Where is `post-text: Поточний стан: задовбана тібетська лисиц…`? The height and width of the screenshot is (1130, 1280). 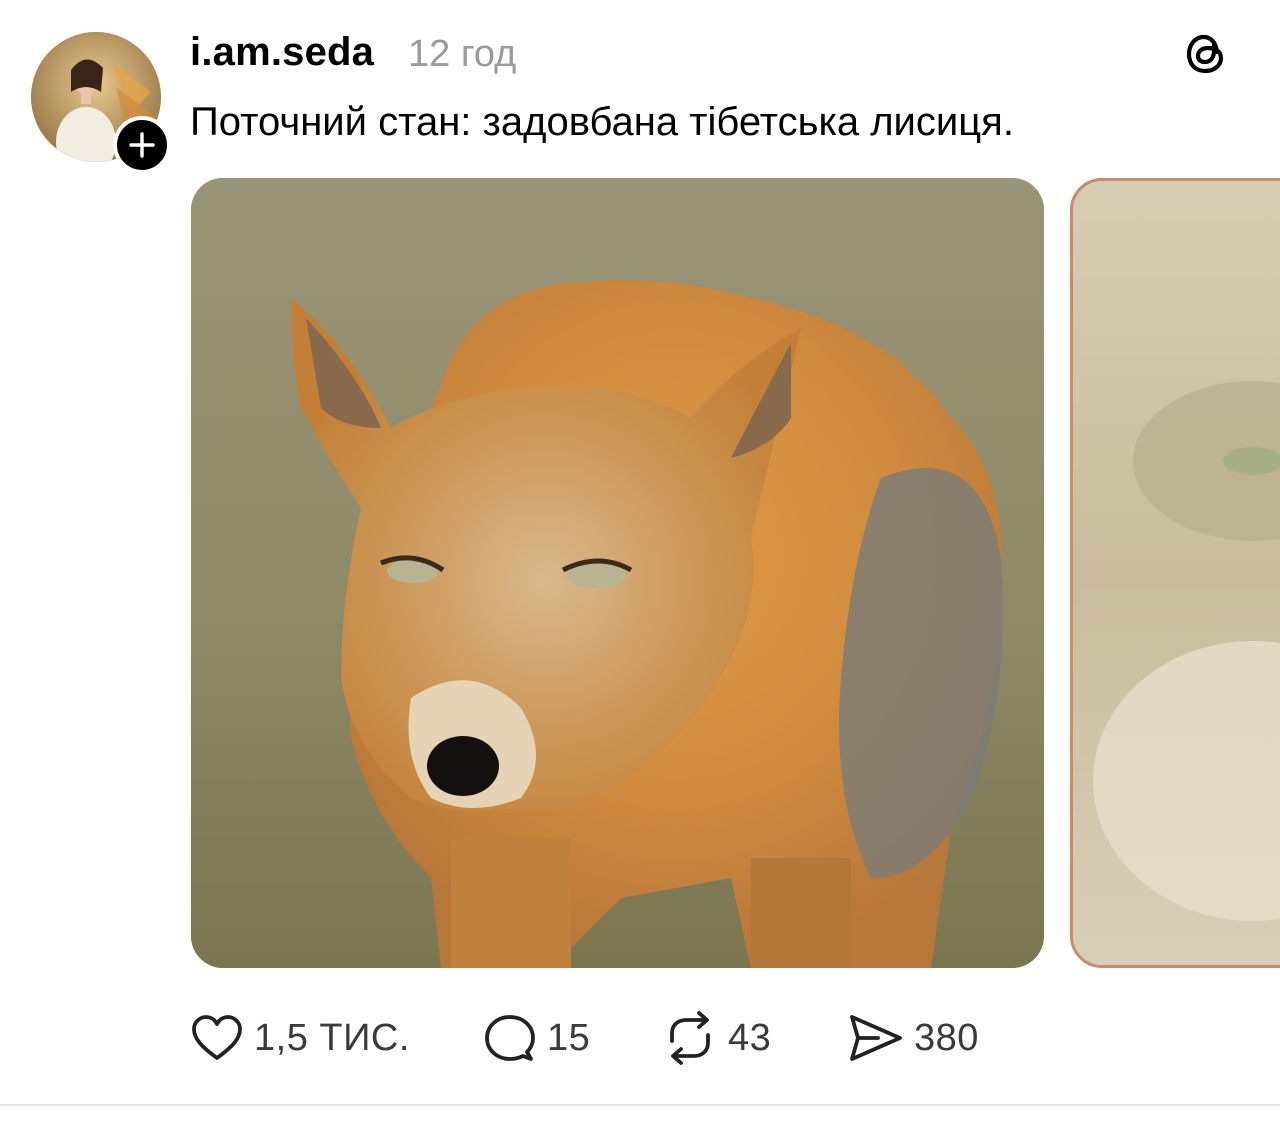 post-text: Поточний стан: задовбана тібетська лисиц… is located at coordinates (602, 122).